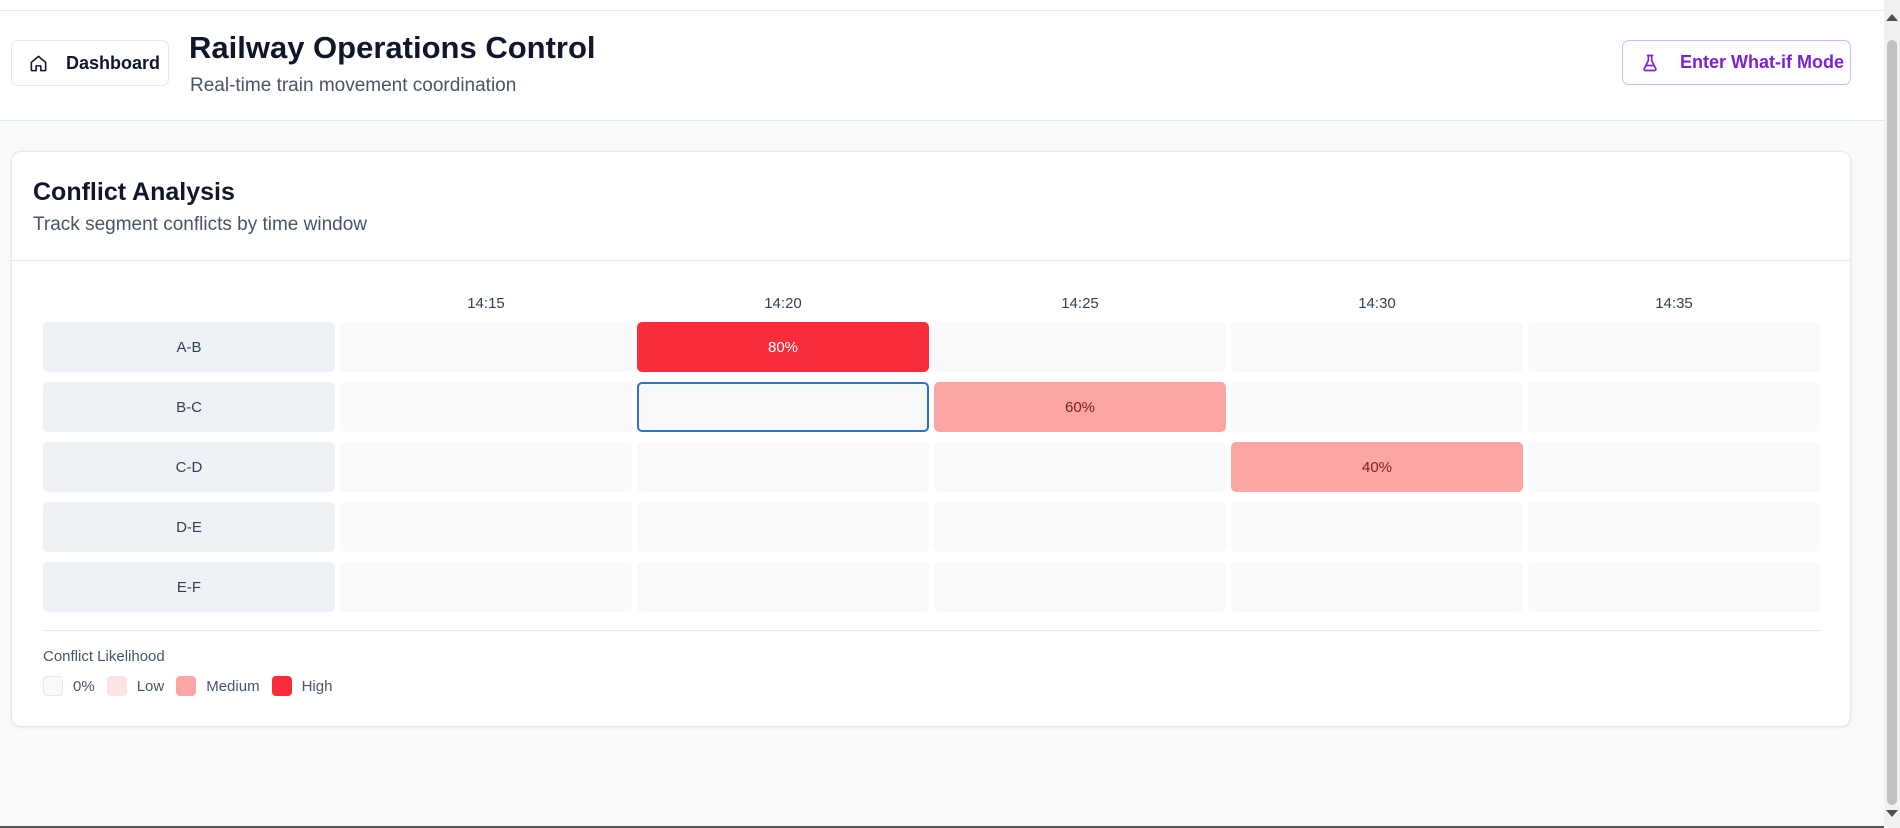  Describe the element at coordinates (1892, 422) in the screenshot. I see `scrollbar-thumb` at that location.